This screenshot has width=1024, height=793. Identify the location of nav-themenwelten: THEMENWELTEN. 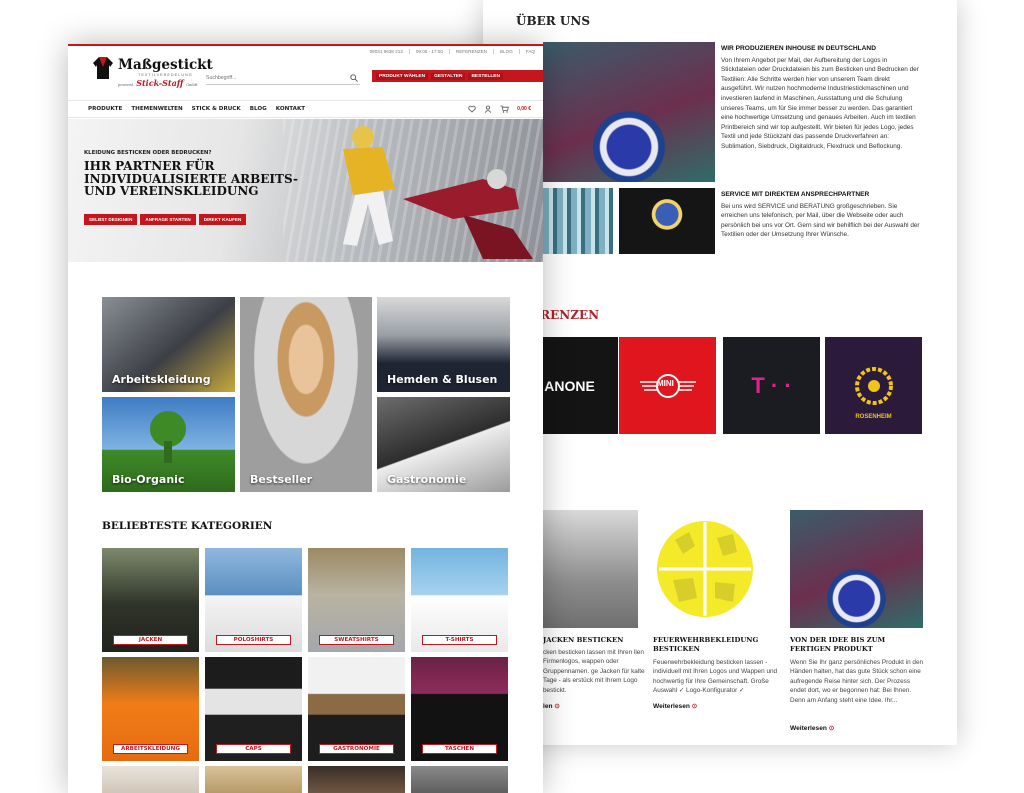
(156, 109).